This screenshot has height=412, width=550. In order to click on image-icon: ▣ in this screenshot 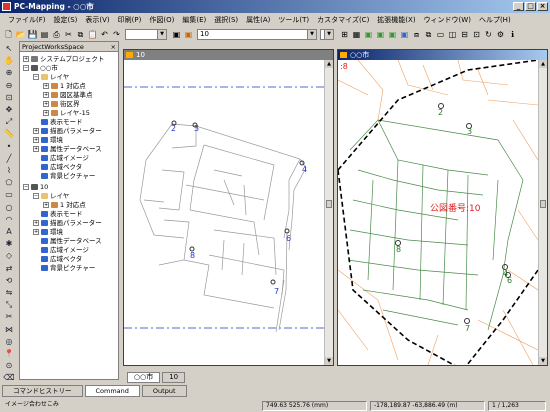, I will do `click(368, 34)`.